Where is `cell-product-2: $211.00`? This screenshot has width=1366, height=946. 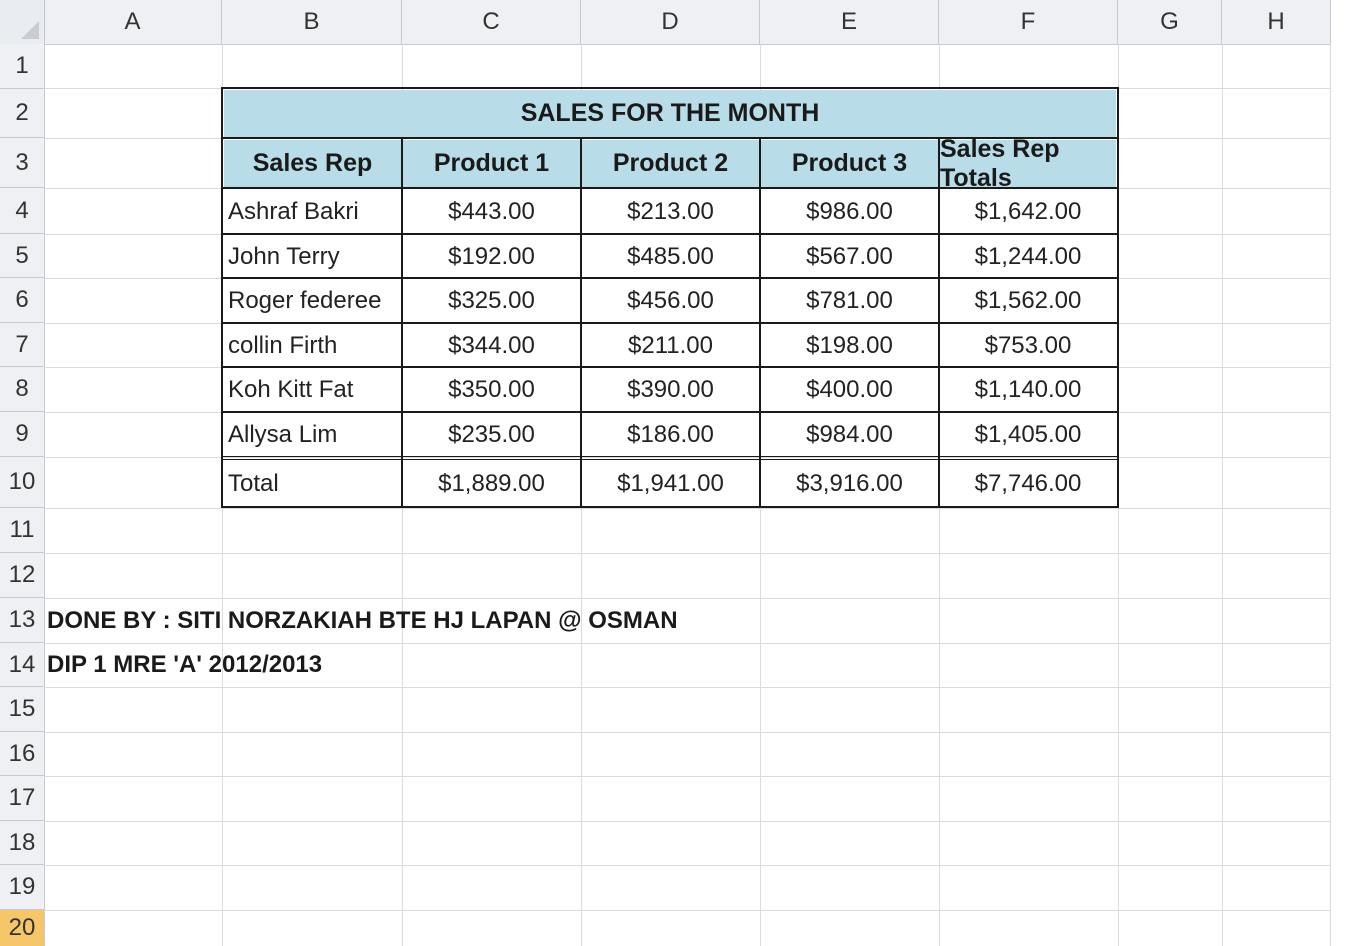
cell-product-2: $211.00 is located at coordinates (670, 345).